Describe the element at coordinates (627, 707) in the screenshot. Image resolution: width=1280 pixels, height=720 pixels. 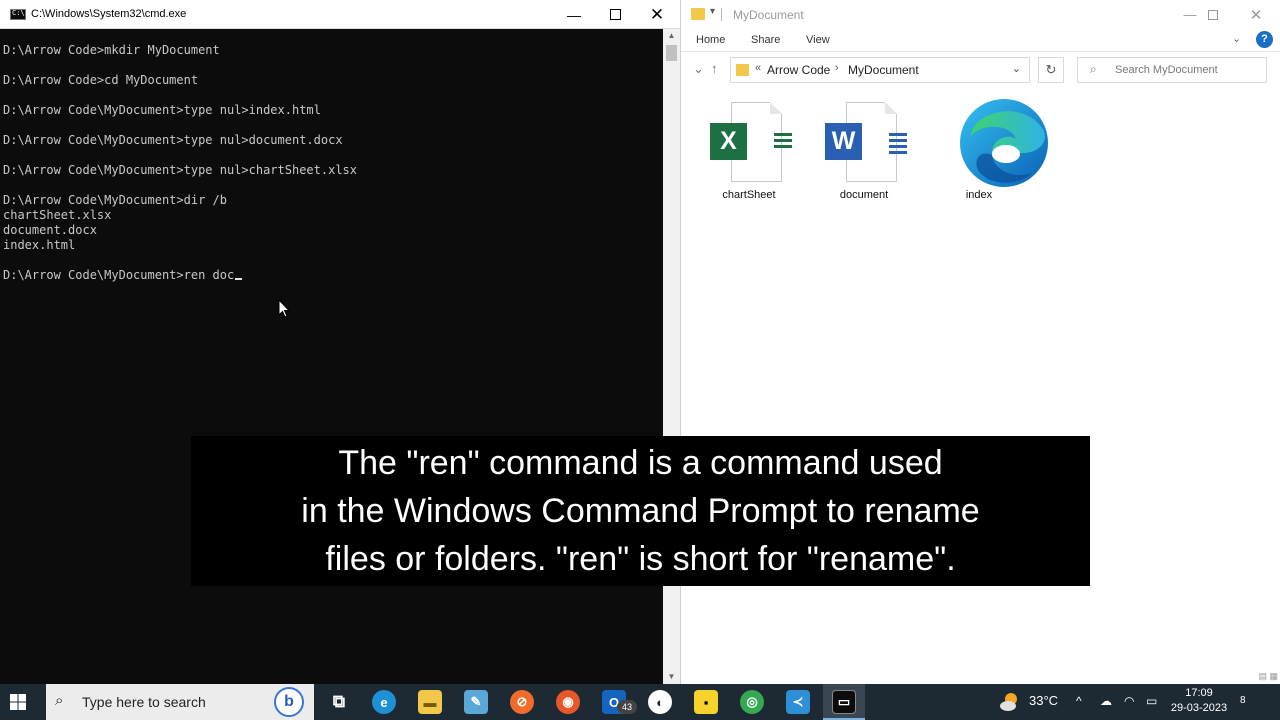
I see `outlook-unread-badge: 43` at that location.